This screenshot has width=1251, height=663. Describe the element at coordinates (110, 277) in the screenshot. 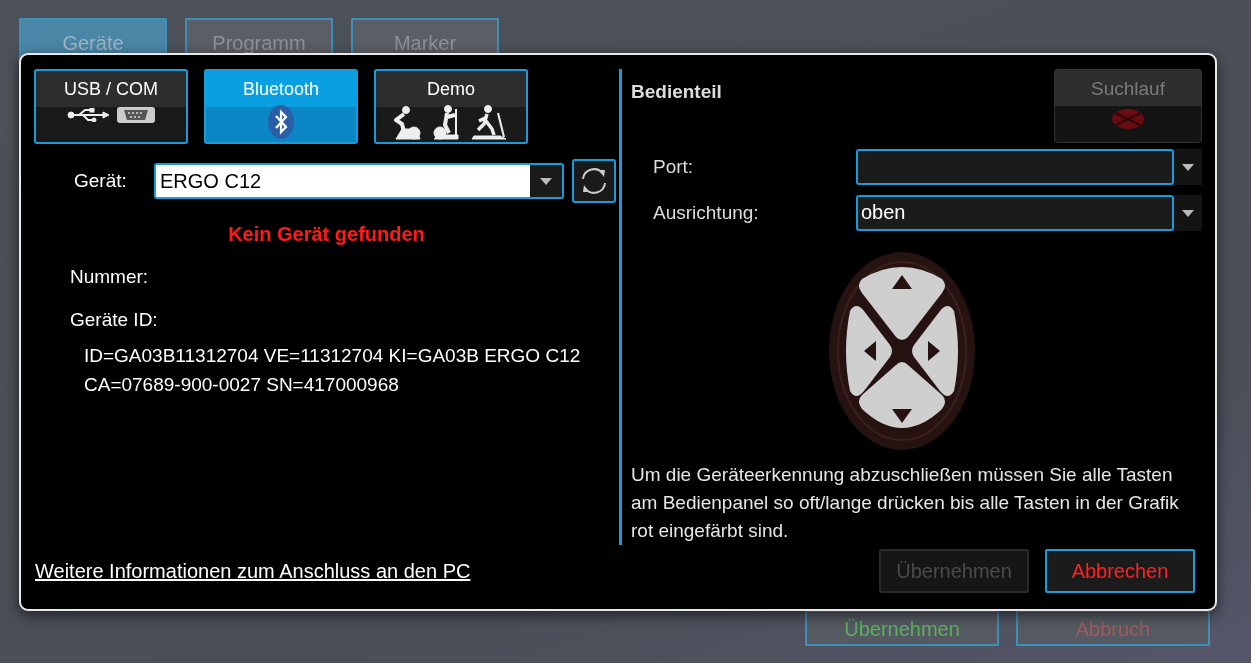

I see `number-label: Nummer:` at that location.